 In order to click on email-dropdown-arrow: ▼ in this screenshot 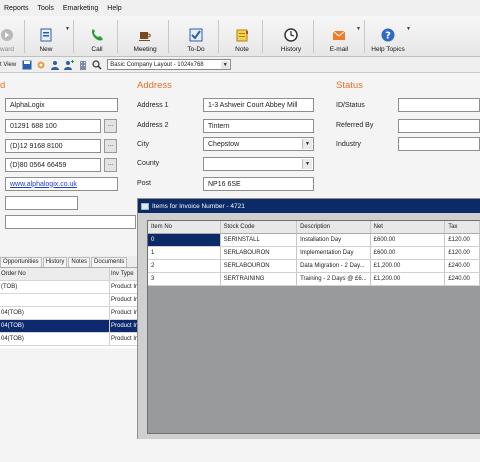, I will do `click(358, 29)`.